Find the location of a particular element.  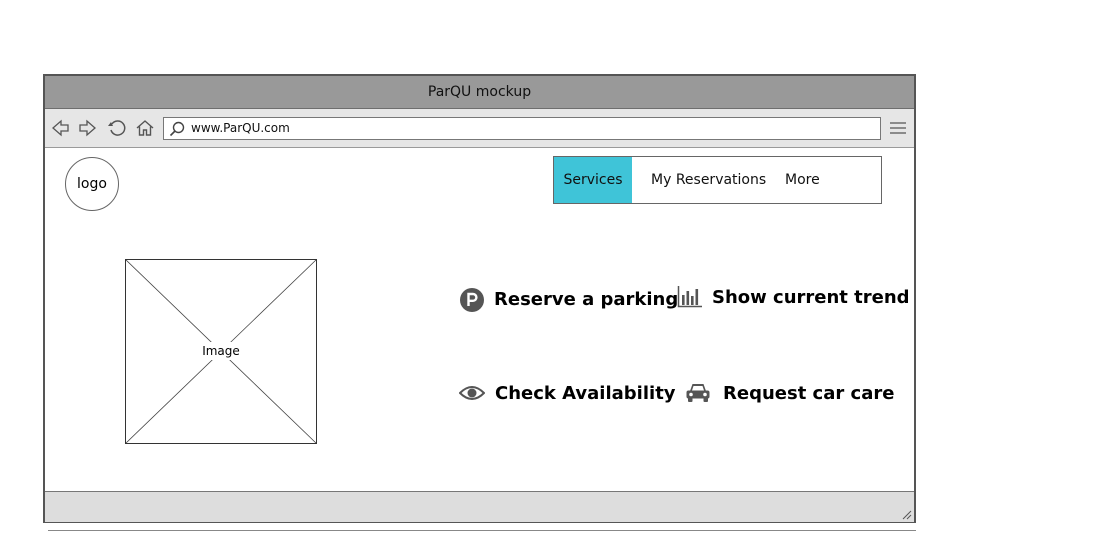

request-car-care-button: Request car care is located at coordinates (789, 394).